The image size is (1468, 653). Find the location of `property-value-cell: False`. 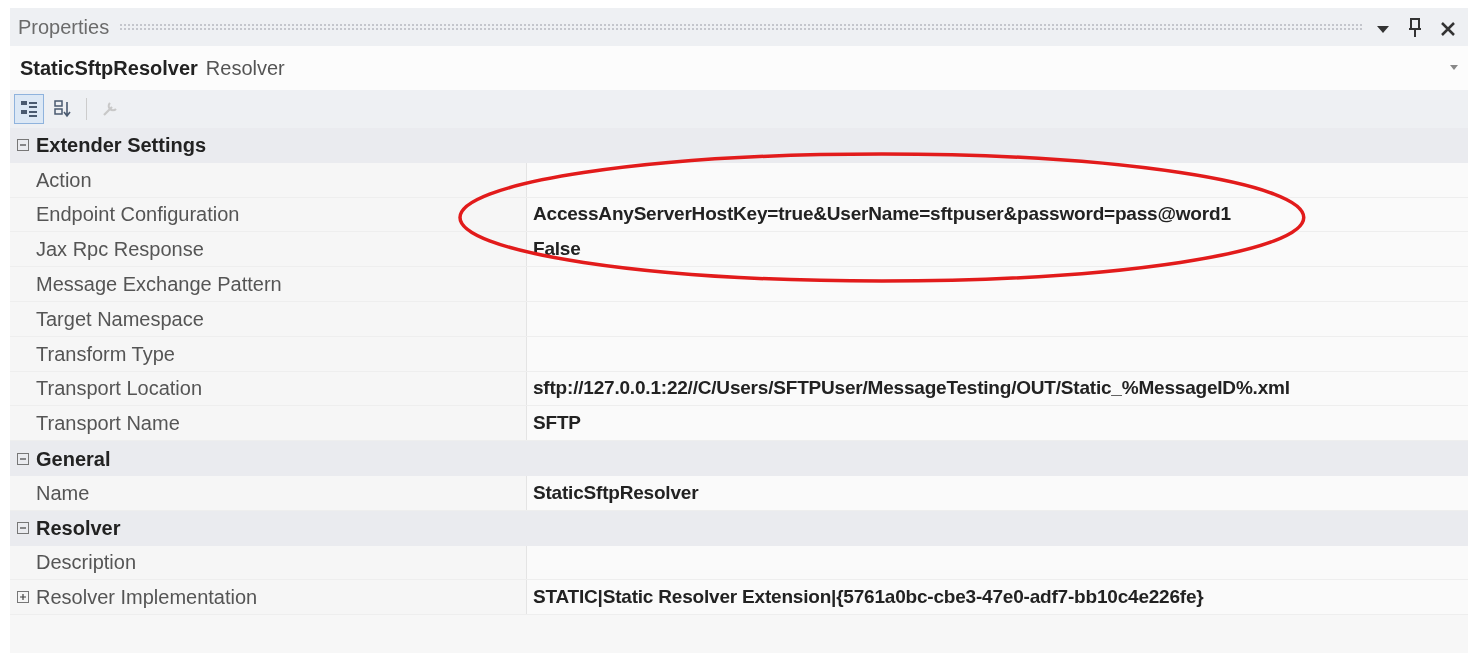

property-value-cell: False is located at coordinates (997, 249).